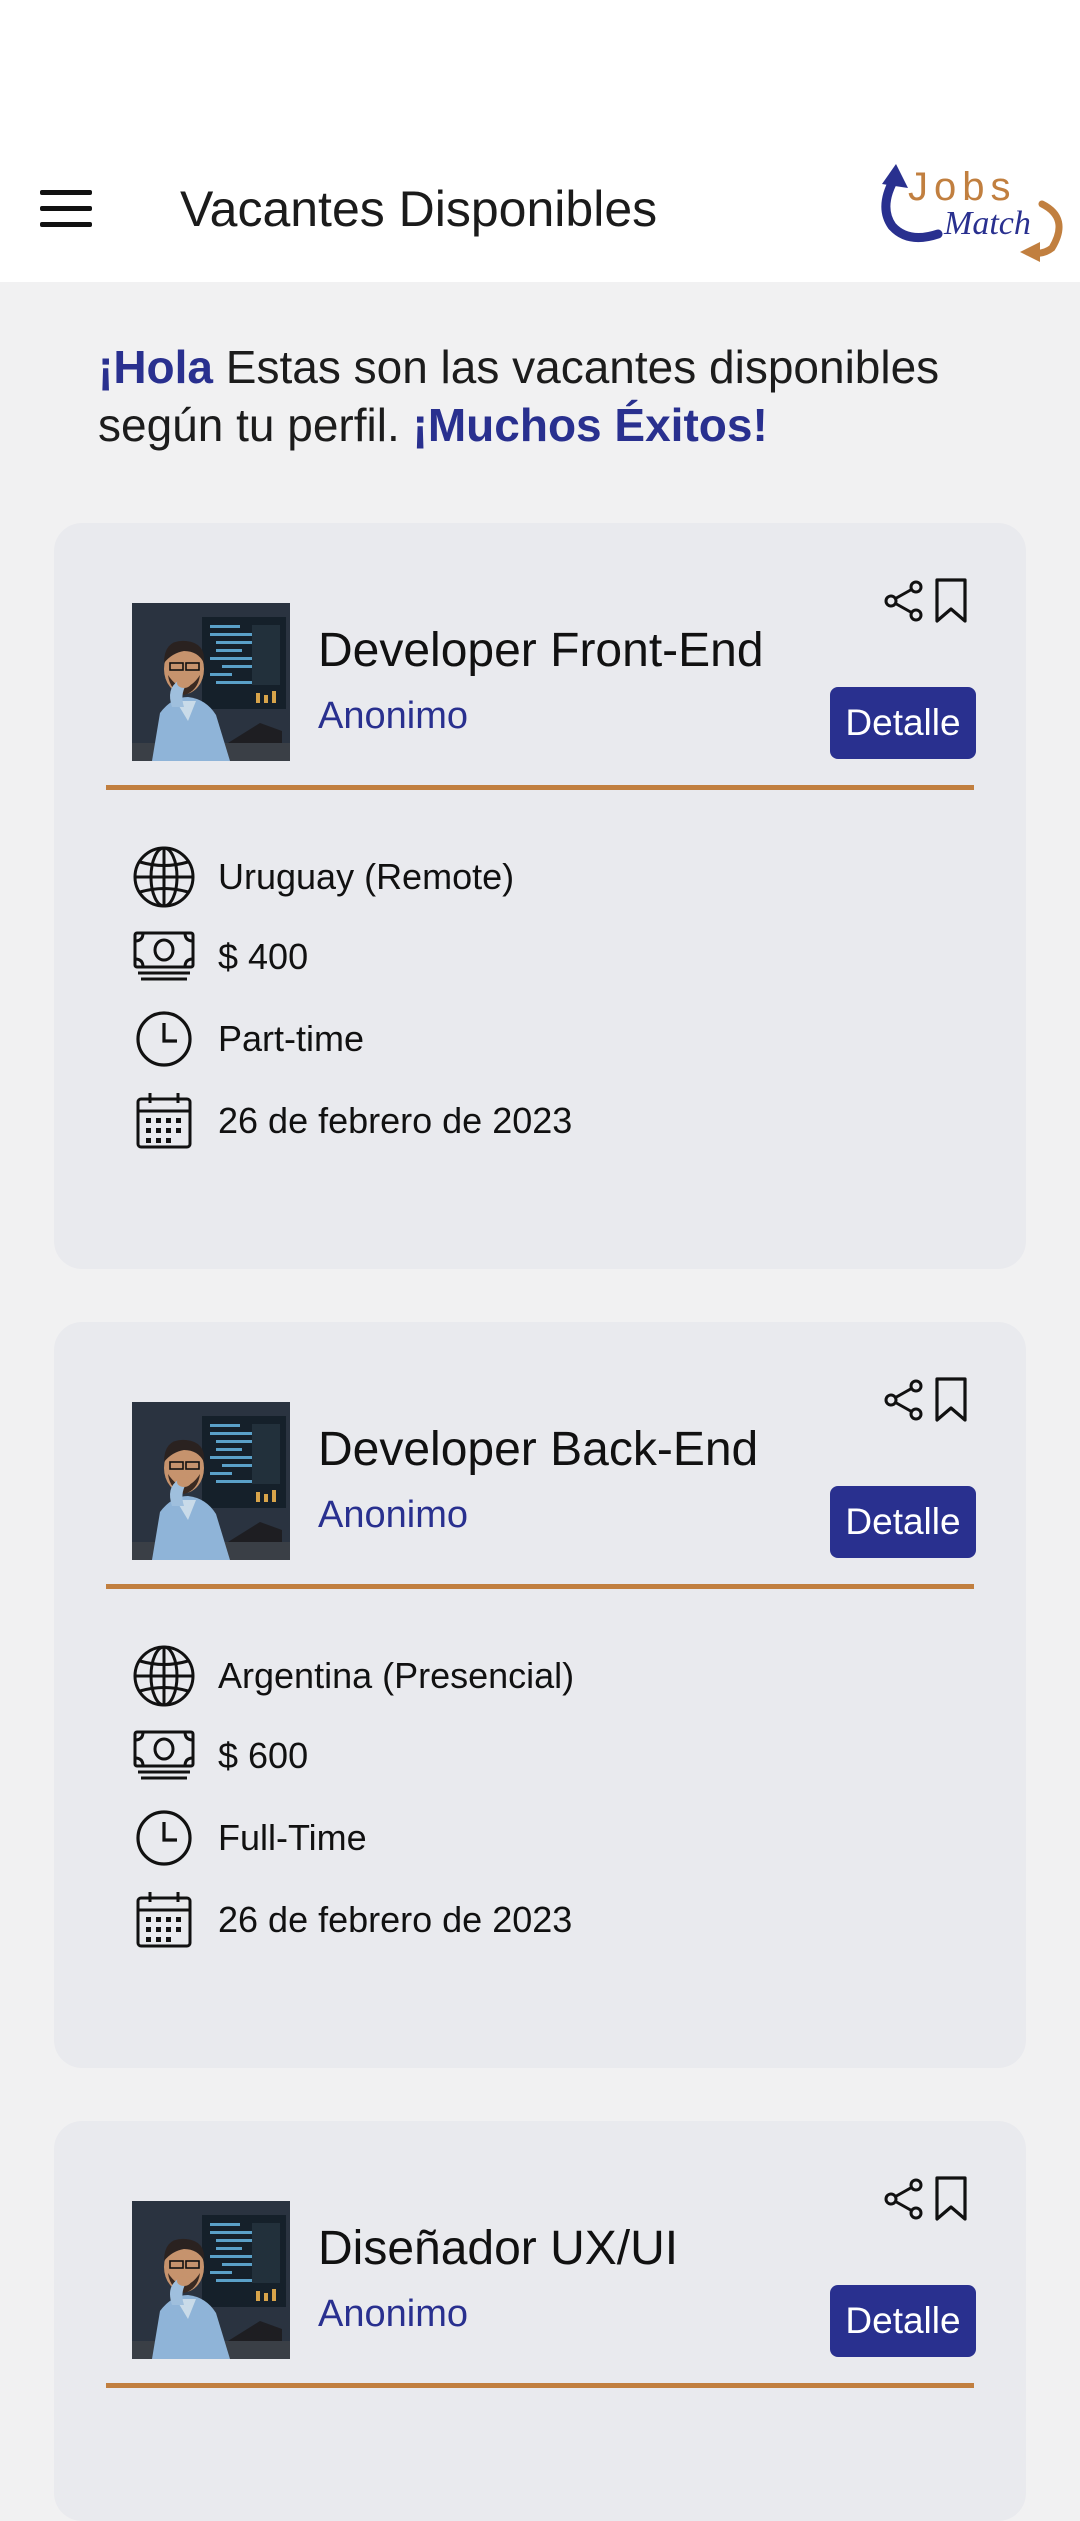 The height and width of the screenshot is (2521, 1080). I want to click on salary-row: $ 600, so click(220, 1756).